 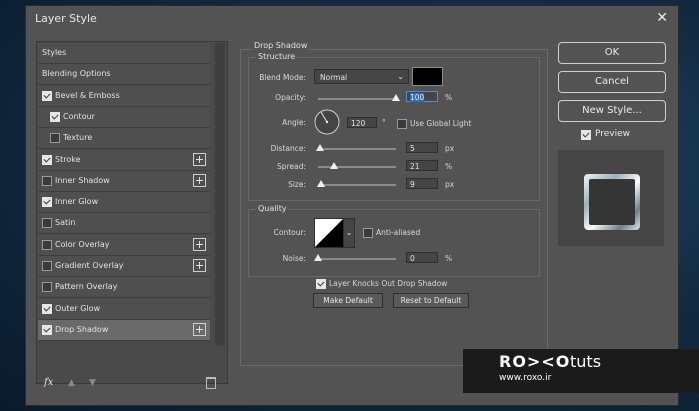 What do you see at coordinates (78, 308) in the screenshot?
I see `style-item-label: Outer Glow` at bounding box center [78, 308].